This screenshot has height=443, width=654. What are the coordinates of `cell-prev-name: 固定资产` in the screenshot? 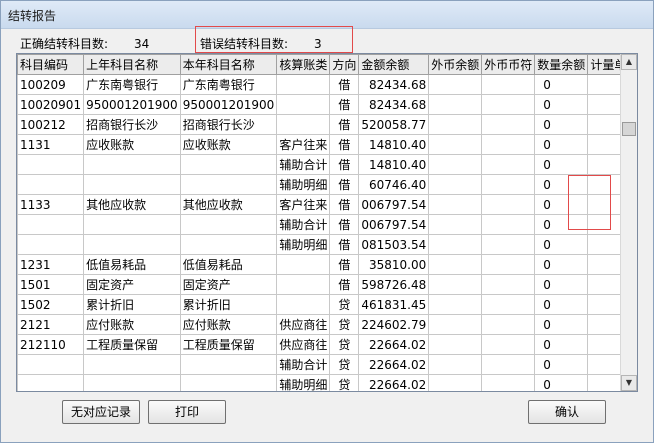 It's located at (132, 284).